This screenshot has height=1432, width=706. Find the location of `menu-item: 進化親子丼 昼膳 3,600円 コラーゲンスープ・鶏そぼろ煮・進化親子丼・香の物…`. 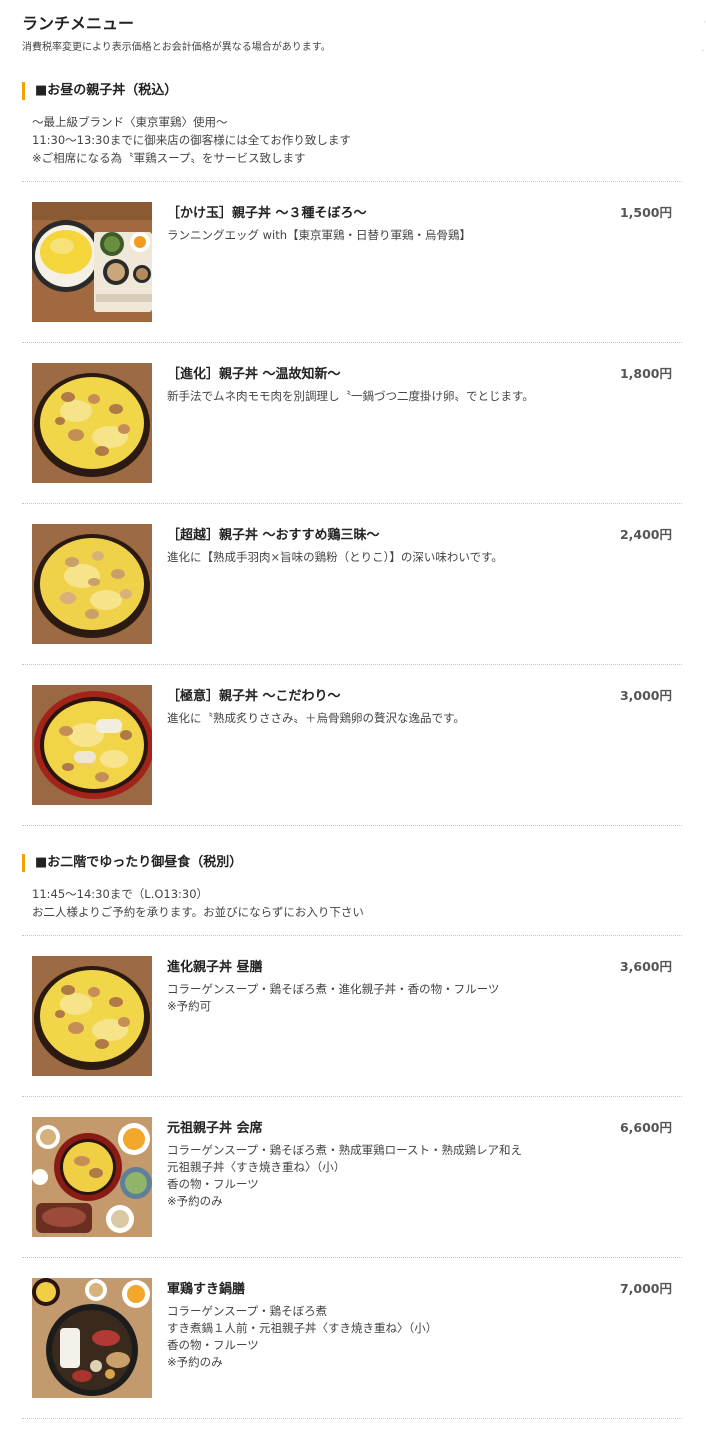

menu-item: 進化親子丼 昼膳 3,600円 コラーゲンスープ・鶏そぼろ煮・進化親子丼・香の物… is located at coordinates (352, 1015).